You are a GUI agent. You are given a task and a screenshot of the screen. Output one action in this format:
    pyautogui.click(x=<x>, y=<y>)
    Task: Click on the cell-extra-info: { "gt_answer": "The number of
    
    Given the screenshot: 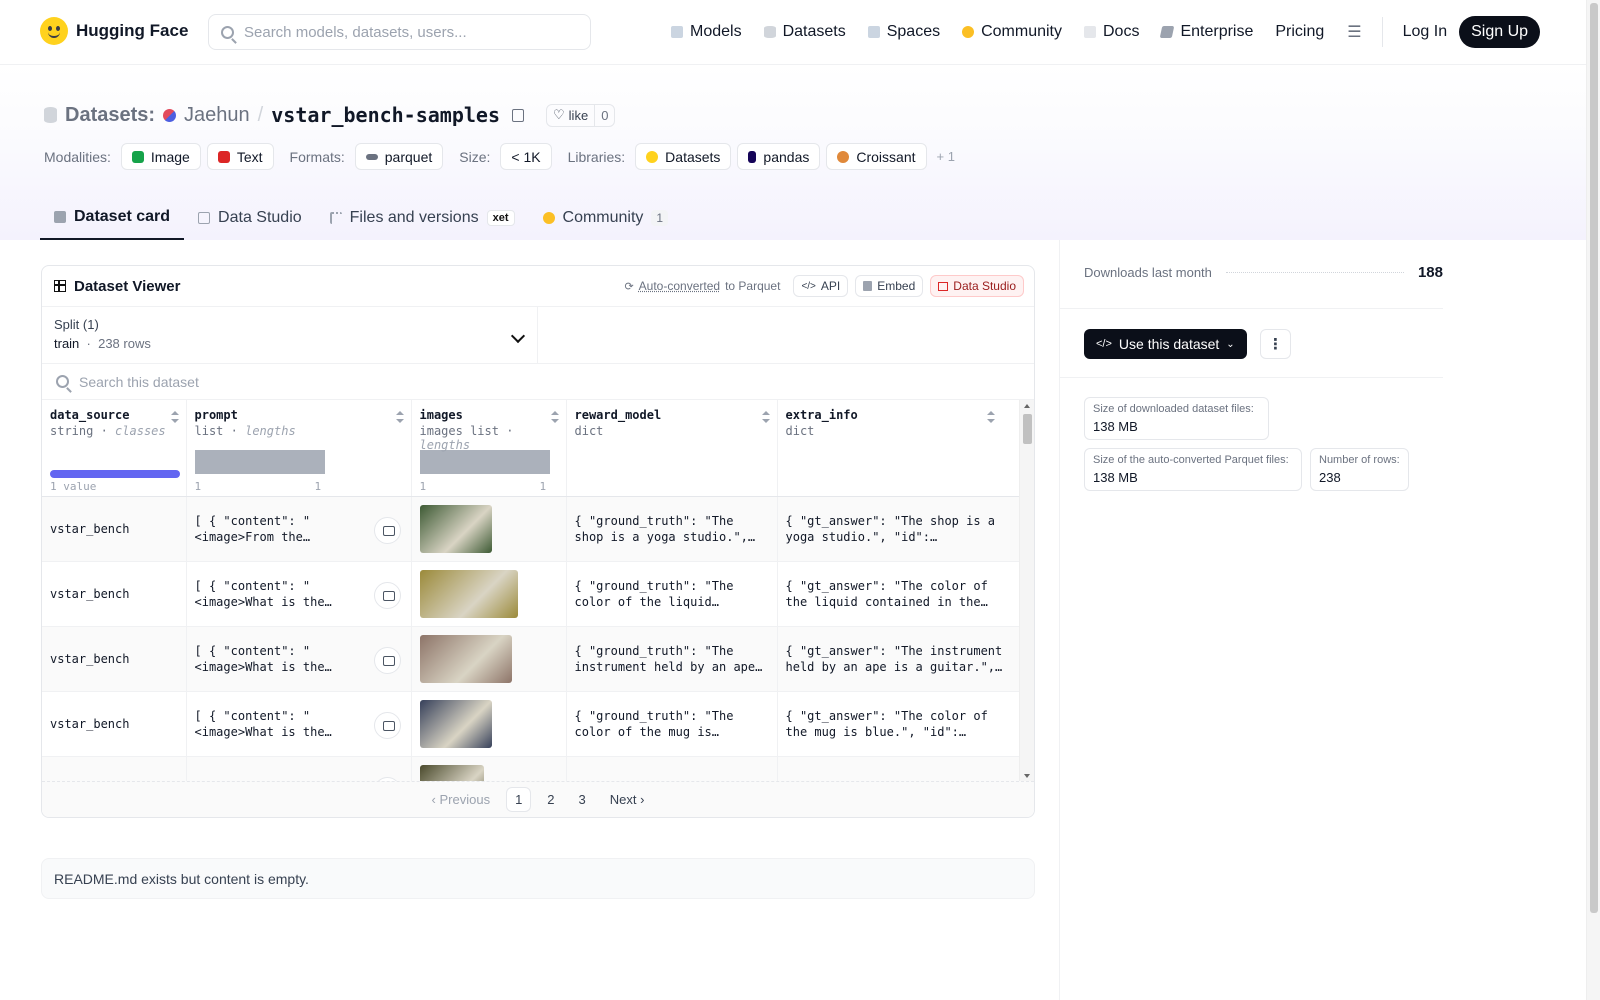 What is the action you would take?
    pyautogui.click(x=898, y=769)
    